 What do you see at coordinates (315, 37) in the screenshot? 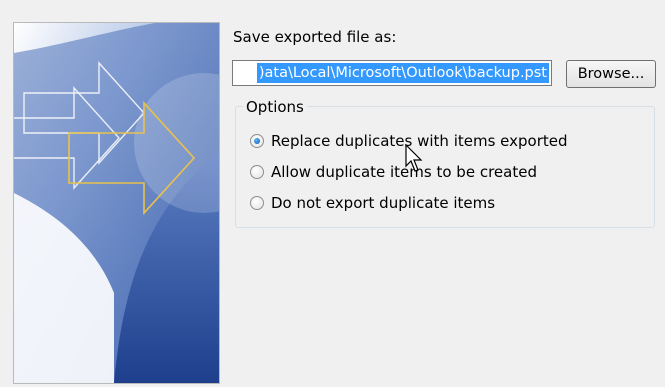
I see `save-as-label: Save exported file as:` at bounding box center [315, 37].